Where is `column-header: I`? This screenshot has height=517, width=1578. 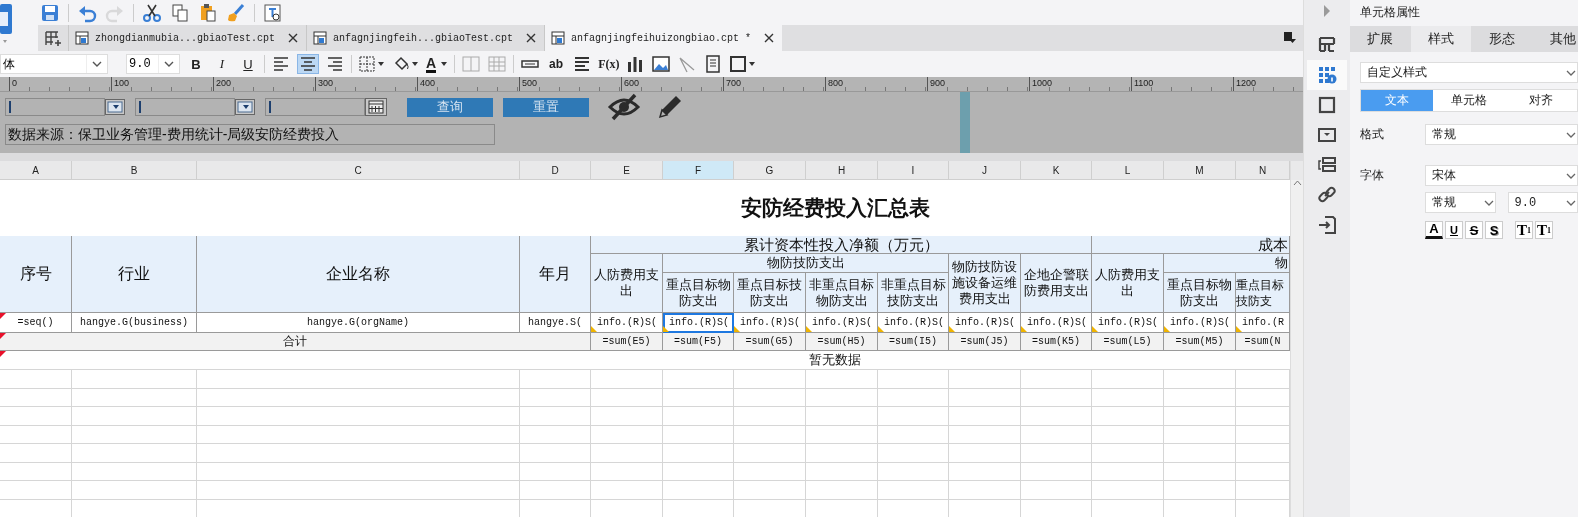 column-header: I is located at coordinates (913, 170).